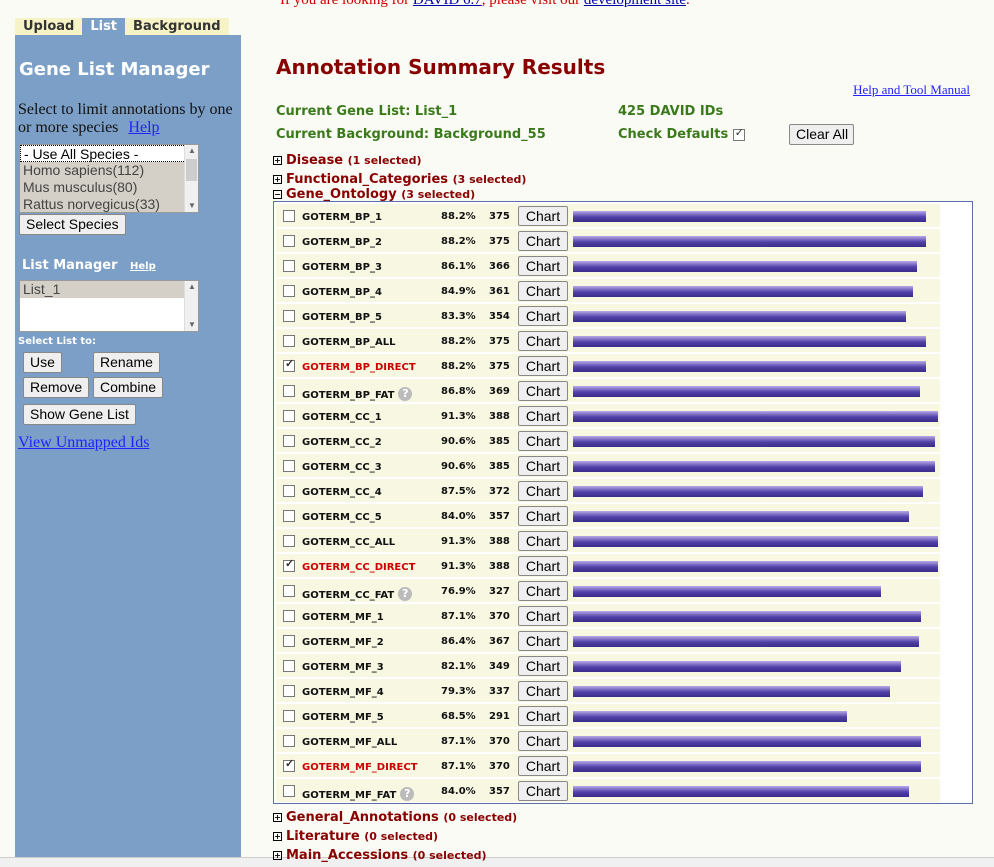  I want to click on category-literature: + Literature (0 selected), so click(355, 836).